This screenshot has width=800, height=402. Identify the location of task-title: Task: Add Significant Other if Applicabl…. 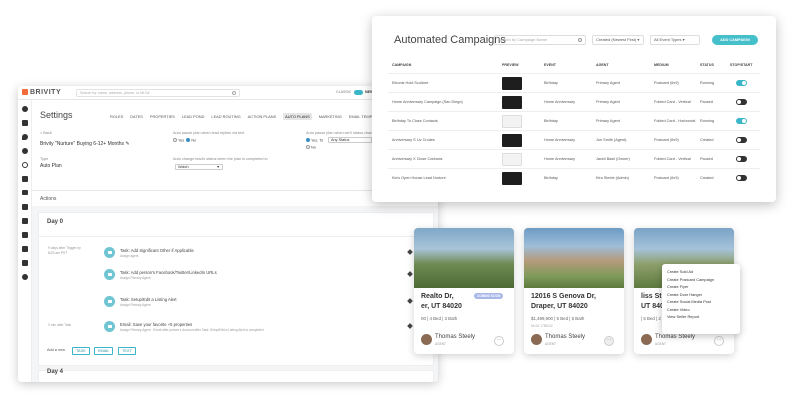
(157, 250).